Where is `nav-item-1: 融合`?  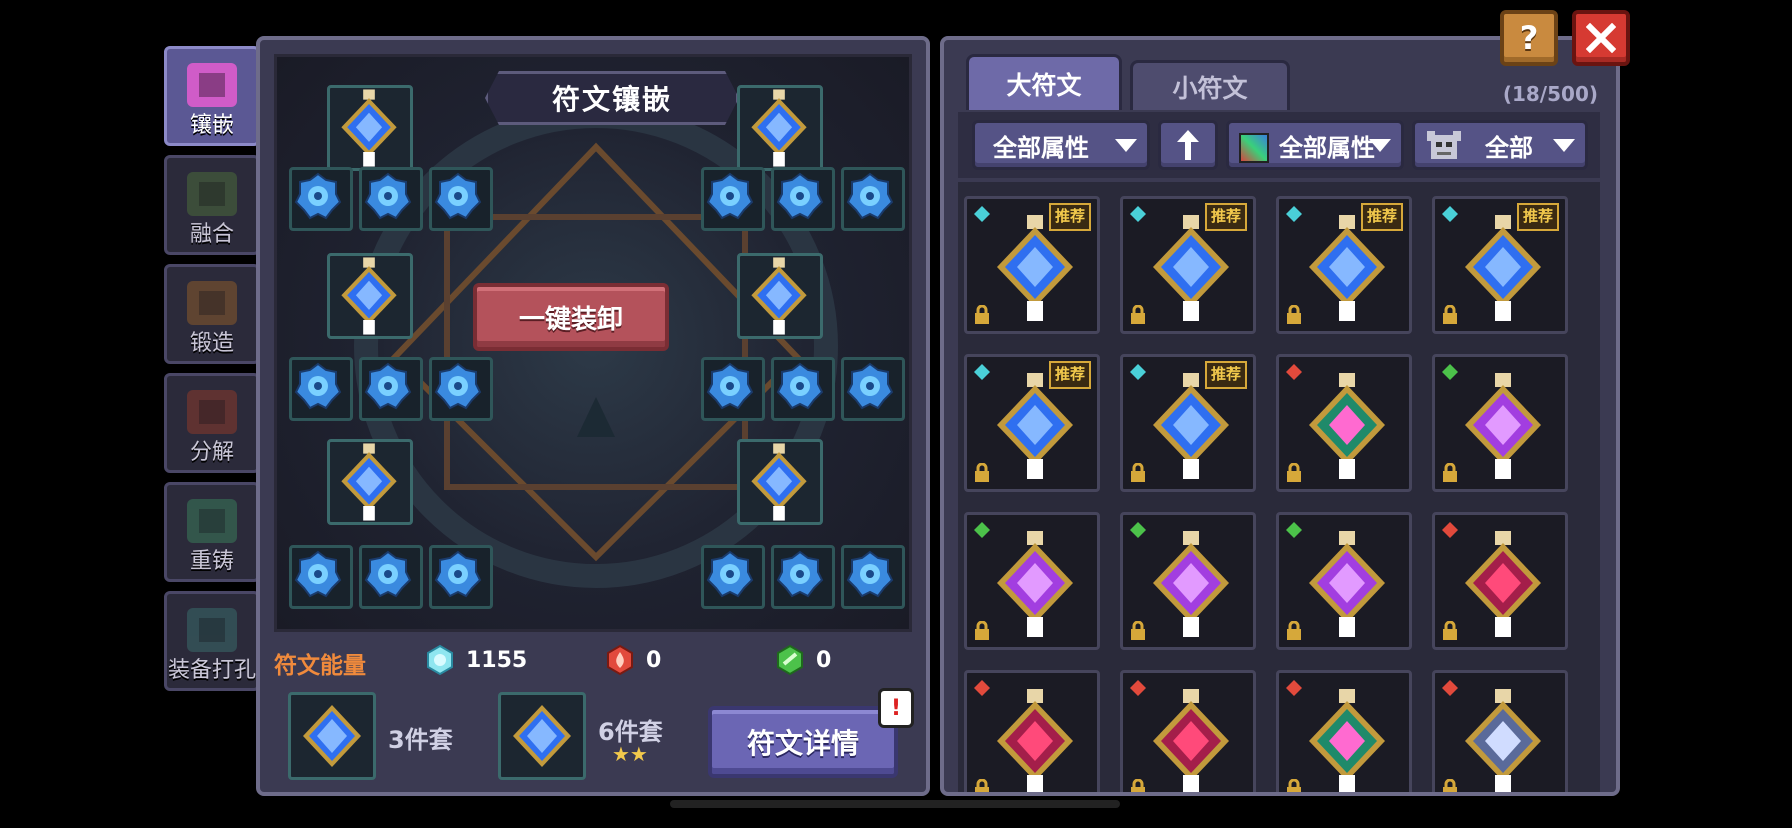 nav-item-1: 融合 is located at coordinates (212, 205).